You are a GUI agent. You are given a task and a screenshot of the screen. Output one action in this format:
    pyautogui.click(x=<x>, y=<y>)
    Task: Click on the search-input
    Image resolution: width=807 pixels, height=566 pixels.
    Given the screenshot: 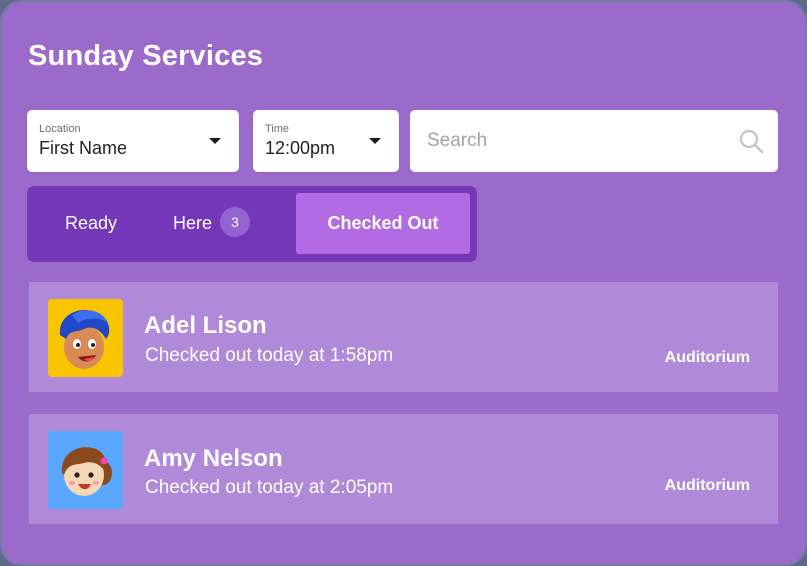 What is the action you would take?
    pyautogui.click(x=570, y=141)
    